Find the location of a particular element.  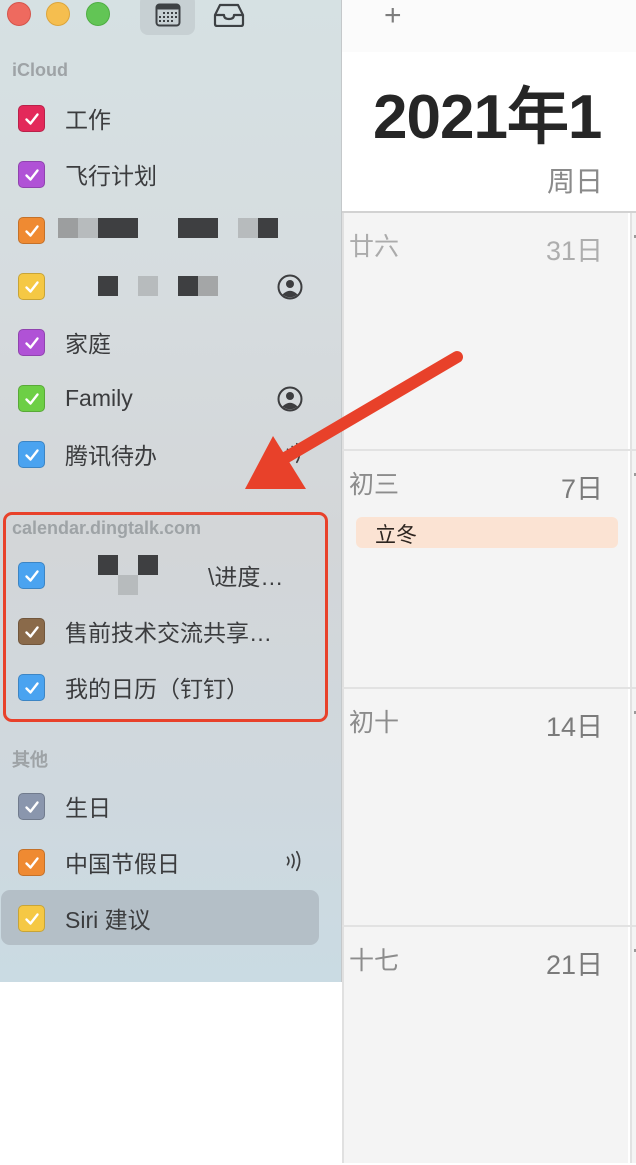

event-pill: 立冬 is located at coordinates (487, 532).